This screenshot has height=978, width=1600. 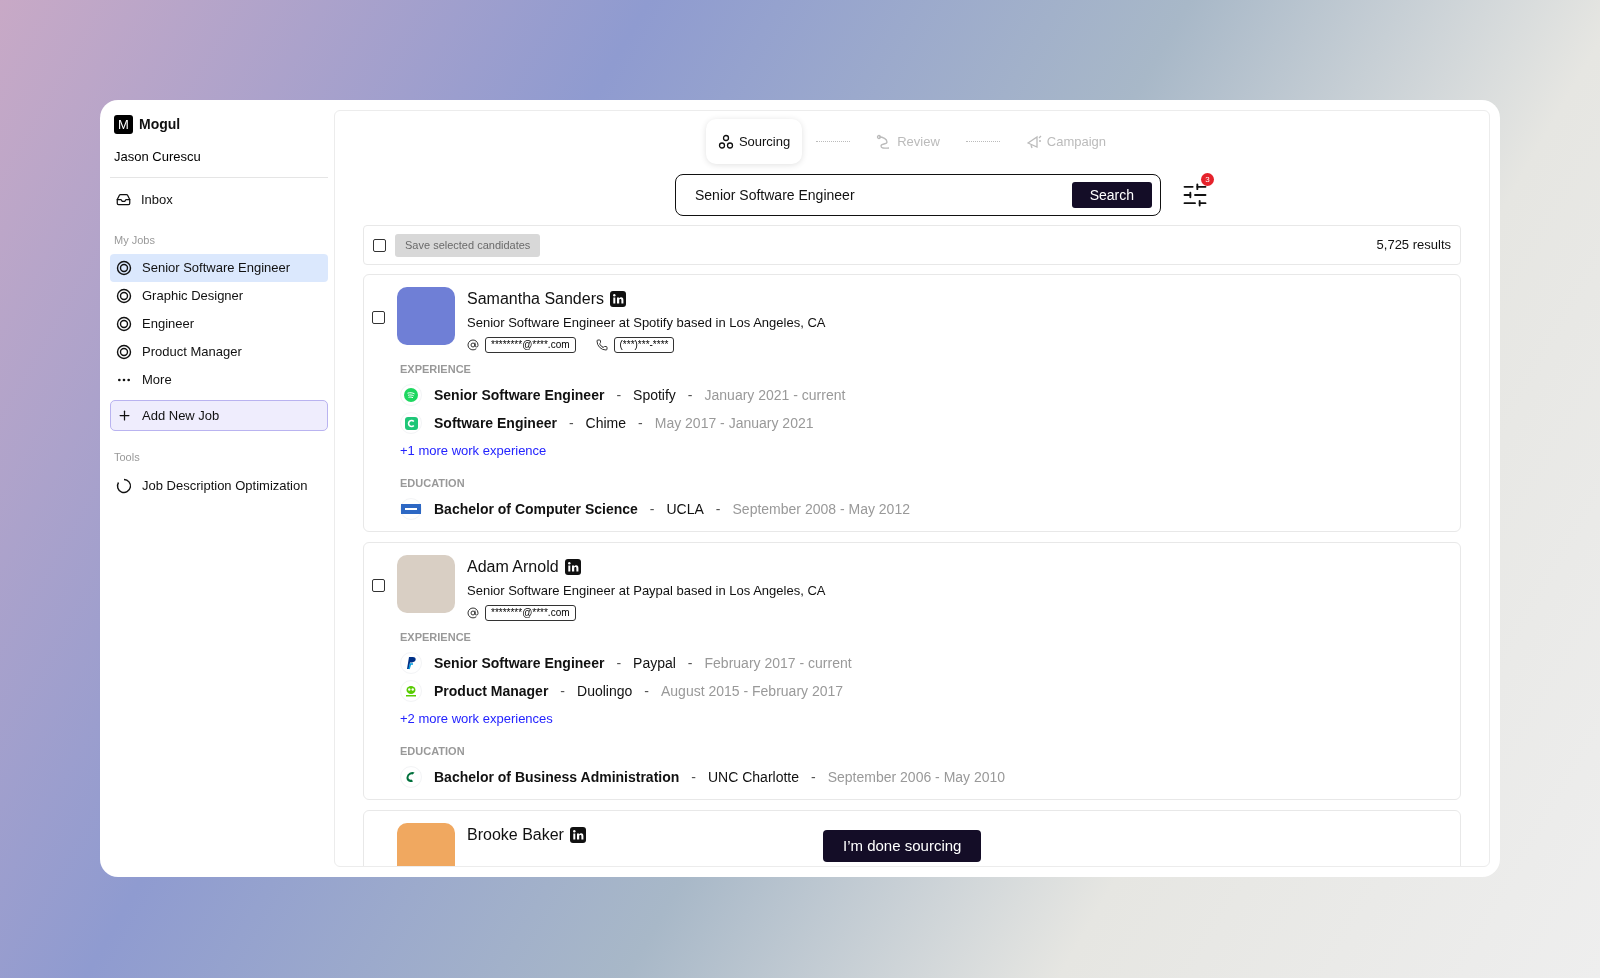 What do you see at coordinates (536, 509) in the screenshot?
I see `entry-degree-title: Bachelor of Computer Science` at bounding box center [536, 509].